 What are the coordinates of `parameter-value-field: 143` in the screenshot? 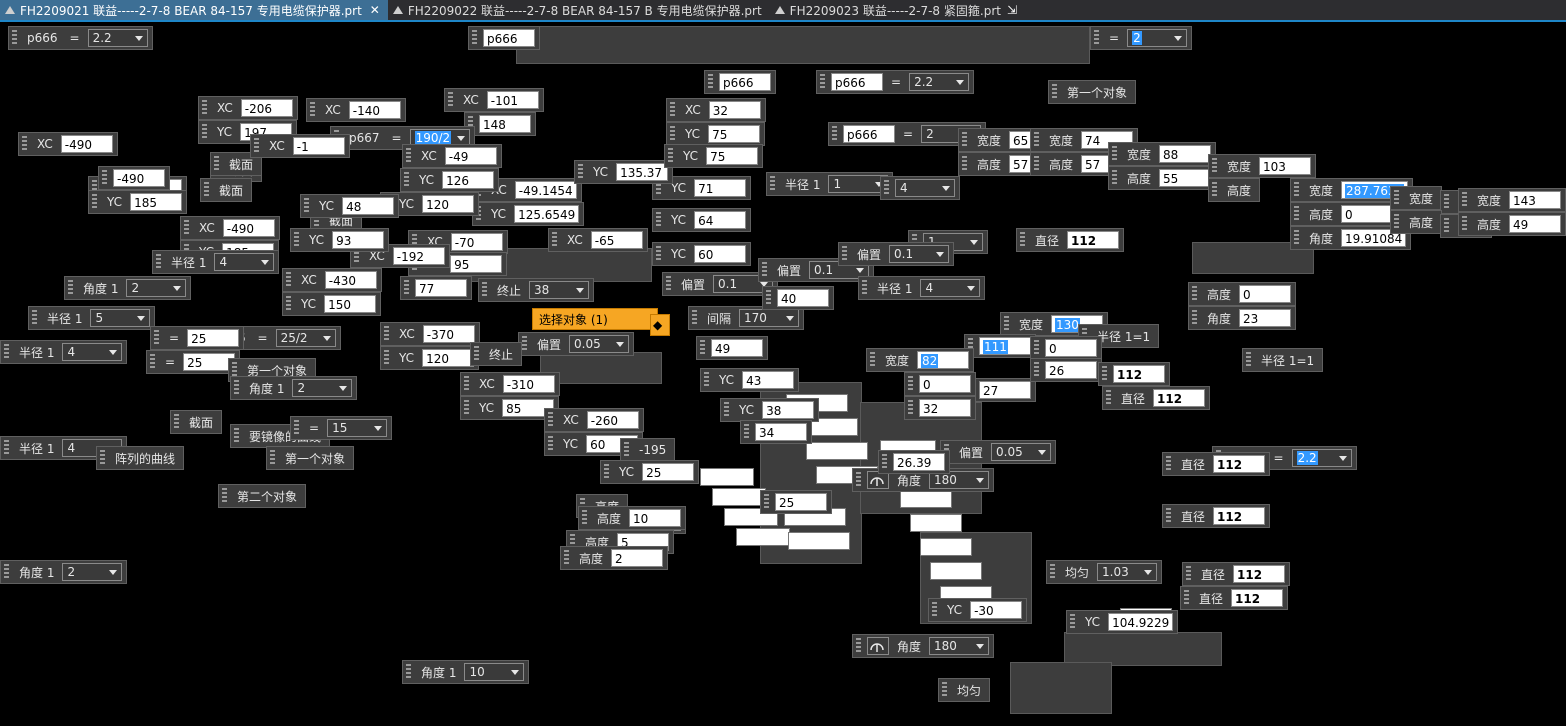 It's located at (1535, 200).